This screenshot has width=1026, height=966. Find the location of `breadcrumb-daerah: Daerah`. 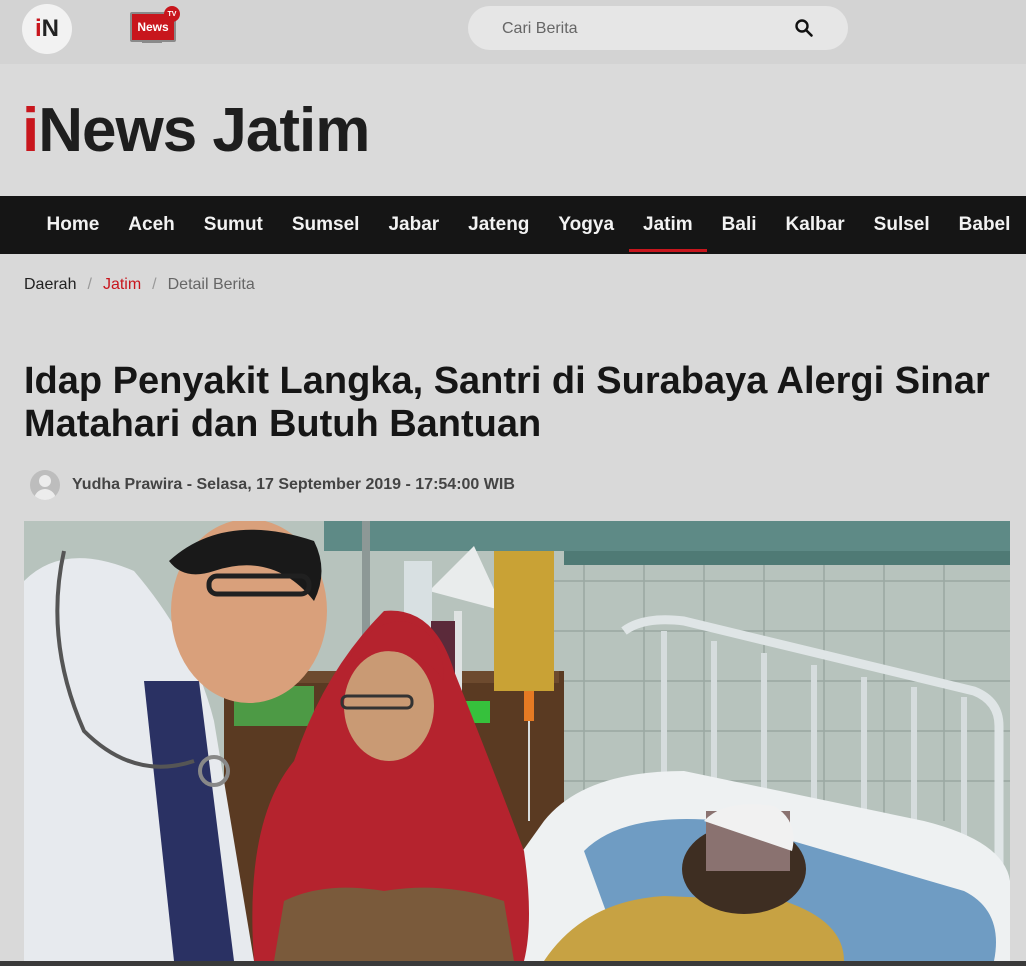

breadcrumb-daerah: Daerah is located at coordinates (50, 285).